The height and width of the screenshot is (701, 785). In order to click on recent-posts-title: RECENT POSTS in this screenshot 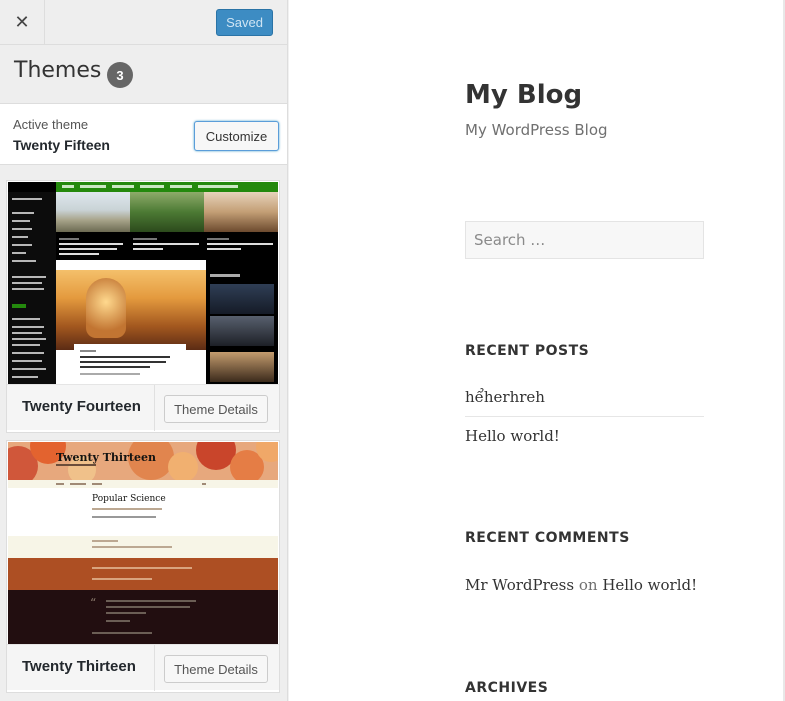, I will do `click(527, 351)`.